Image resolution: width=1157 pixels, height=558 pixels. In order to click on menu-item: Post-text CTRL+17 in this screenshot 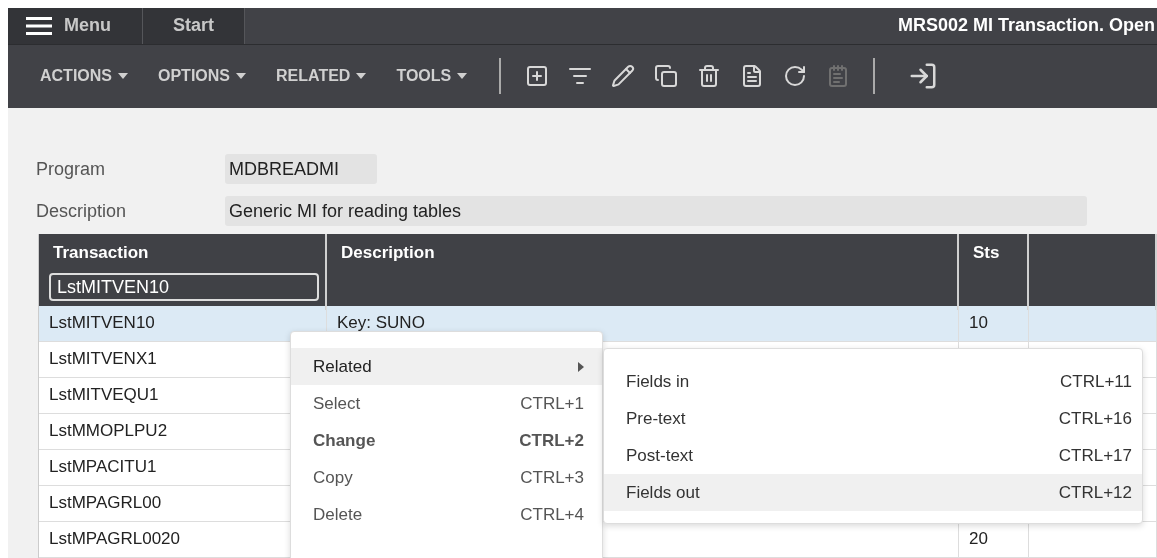, I will do `click(873, 455)`.